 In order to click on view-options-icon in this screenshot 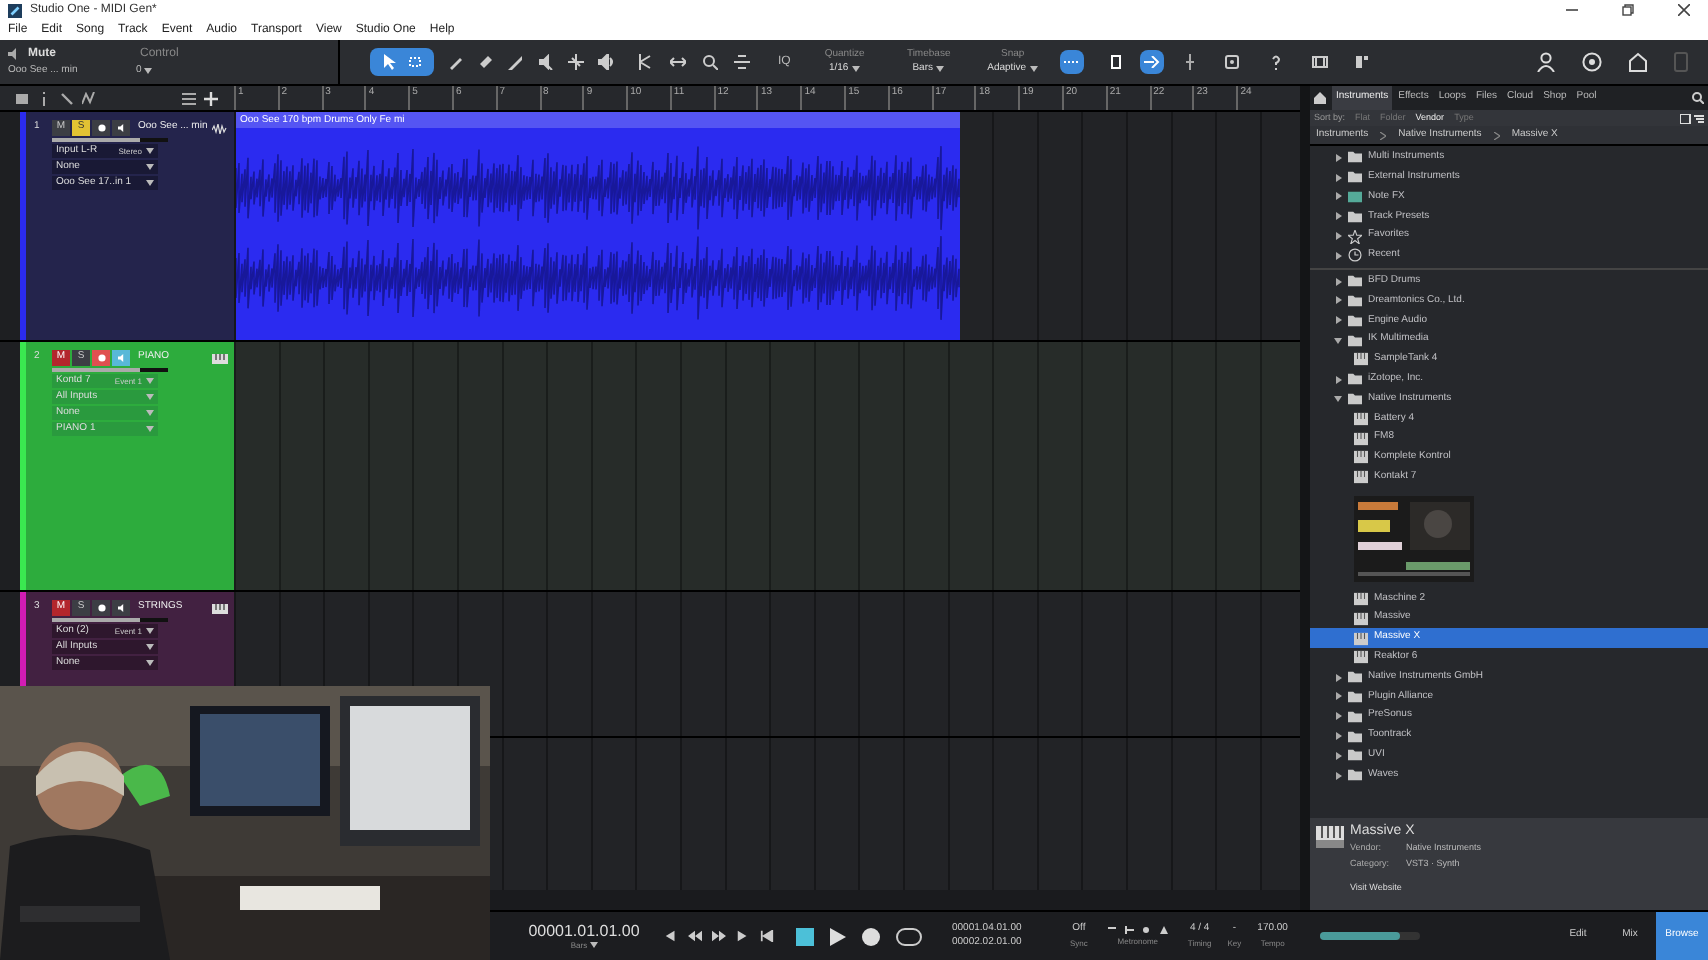, I will do `click(1692, 118)`.